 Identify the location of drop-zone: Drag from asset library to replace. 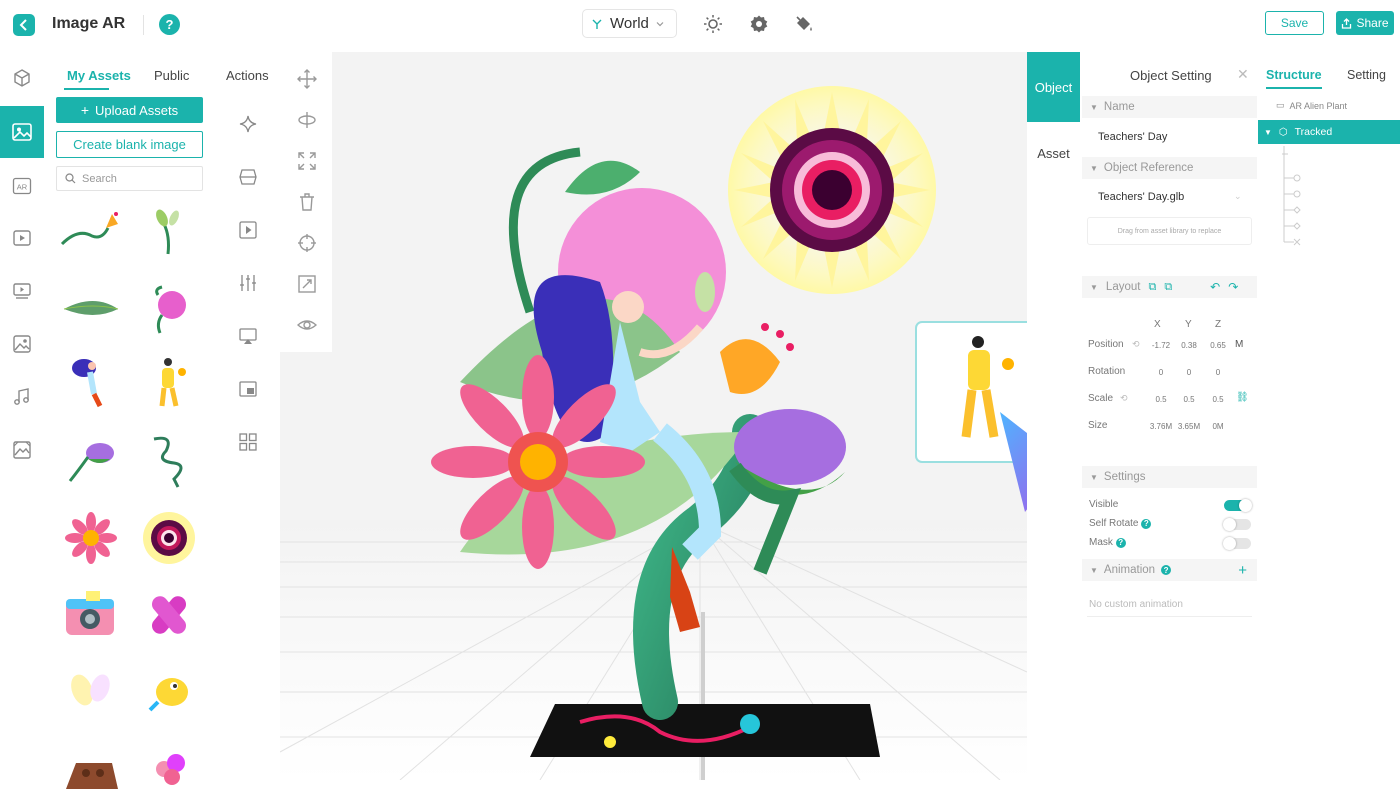
(1169, 231).